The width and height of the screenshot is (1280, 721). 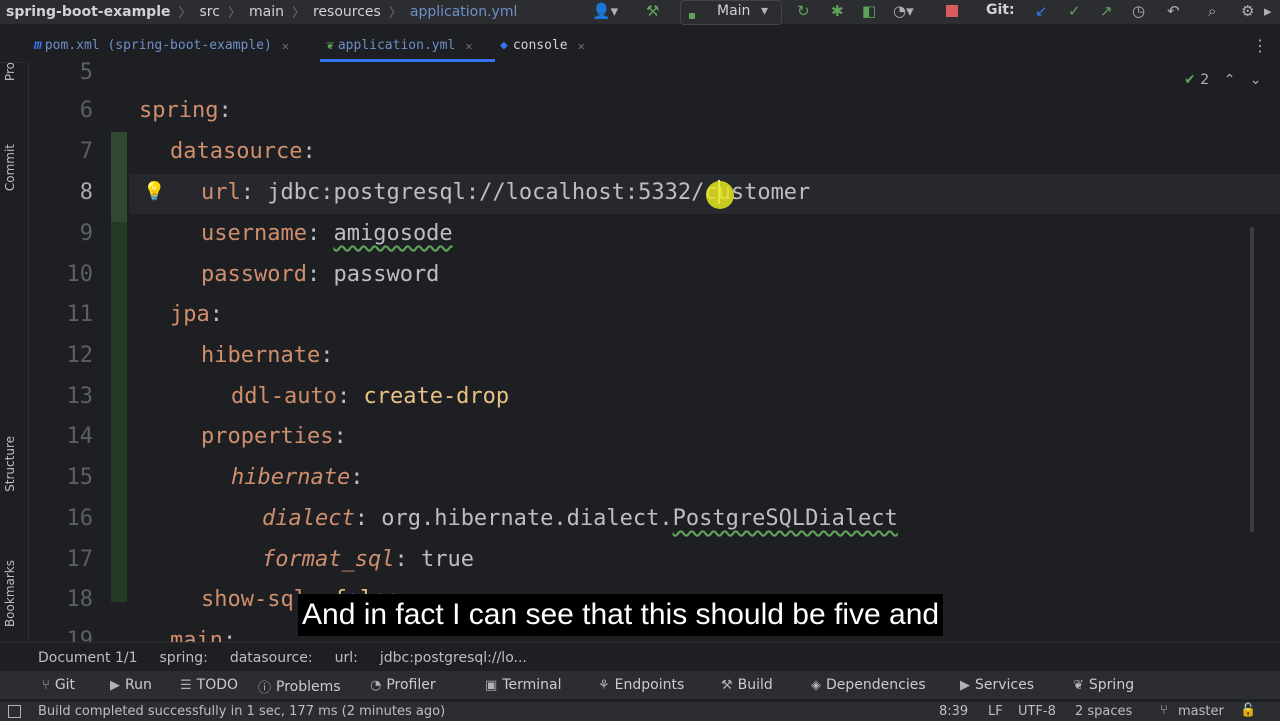 I want to click on tab-application-yml: ❦ application.yml ✕, so click(x=399, y=45).